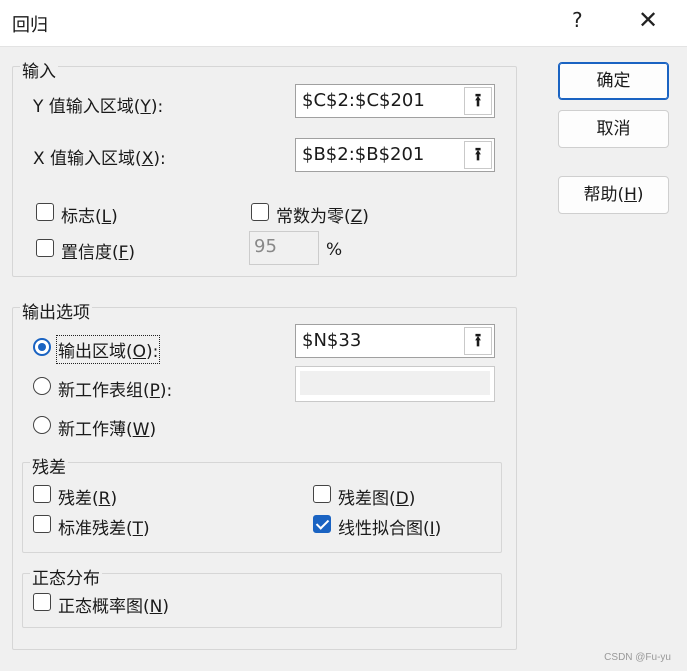 This screenshot has height=671, width=687. Describe the element at coordinates (99, 159) in the screenshot. I see `x-range-label: X 值输入区域(X):` at that location.